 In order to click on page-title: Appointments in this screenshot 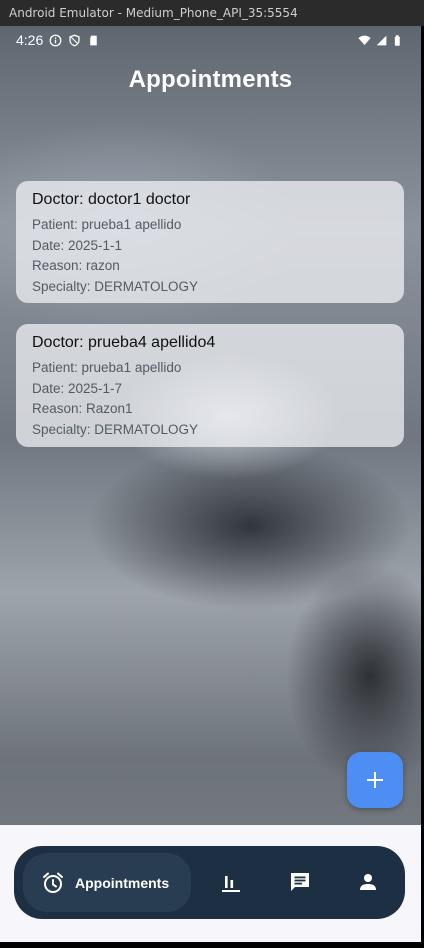, I will do `click(210, 79)`.